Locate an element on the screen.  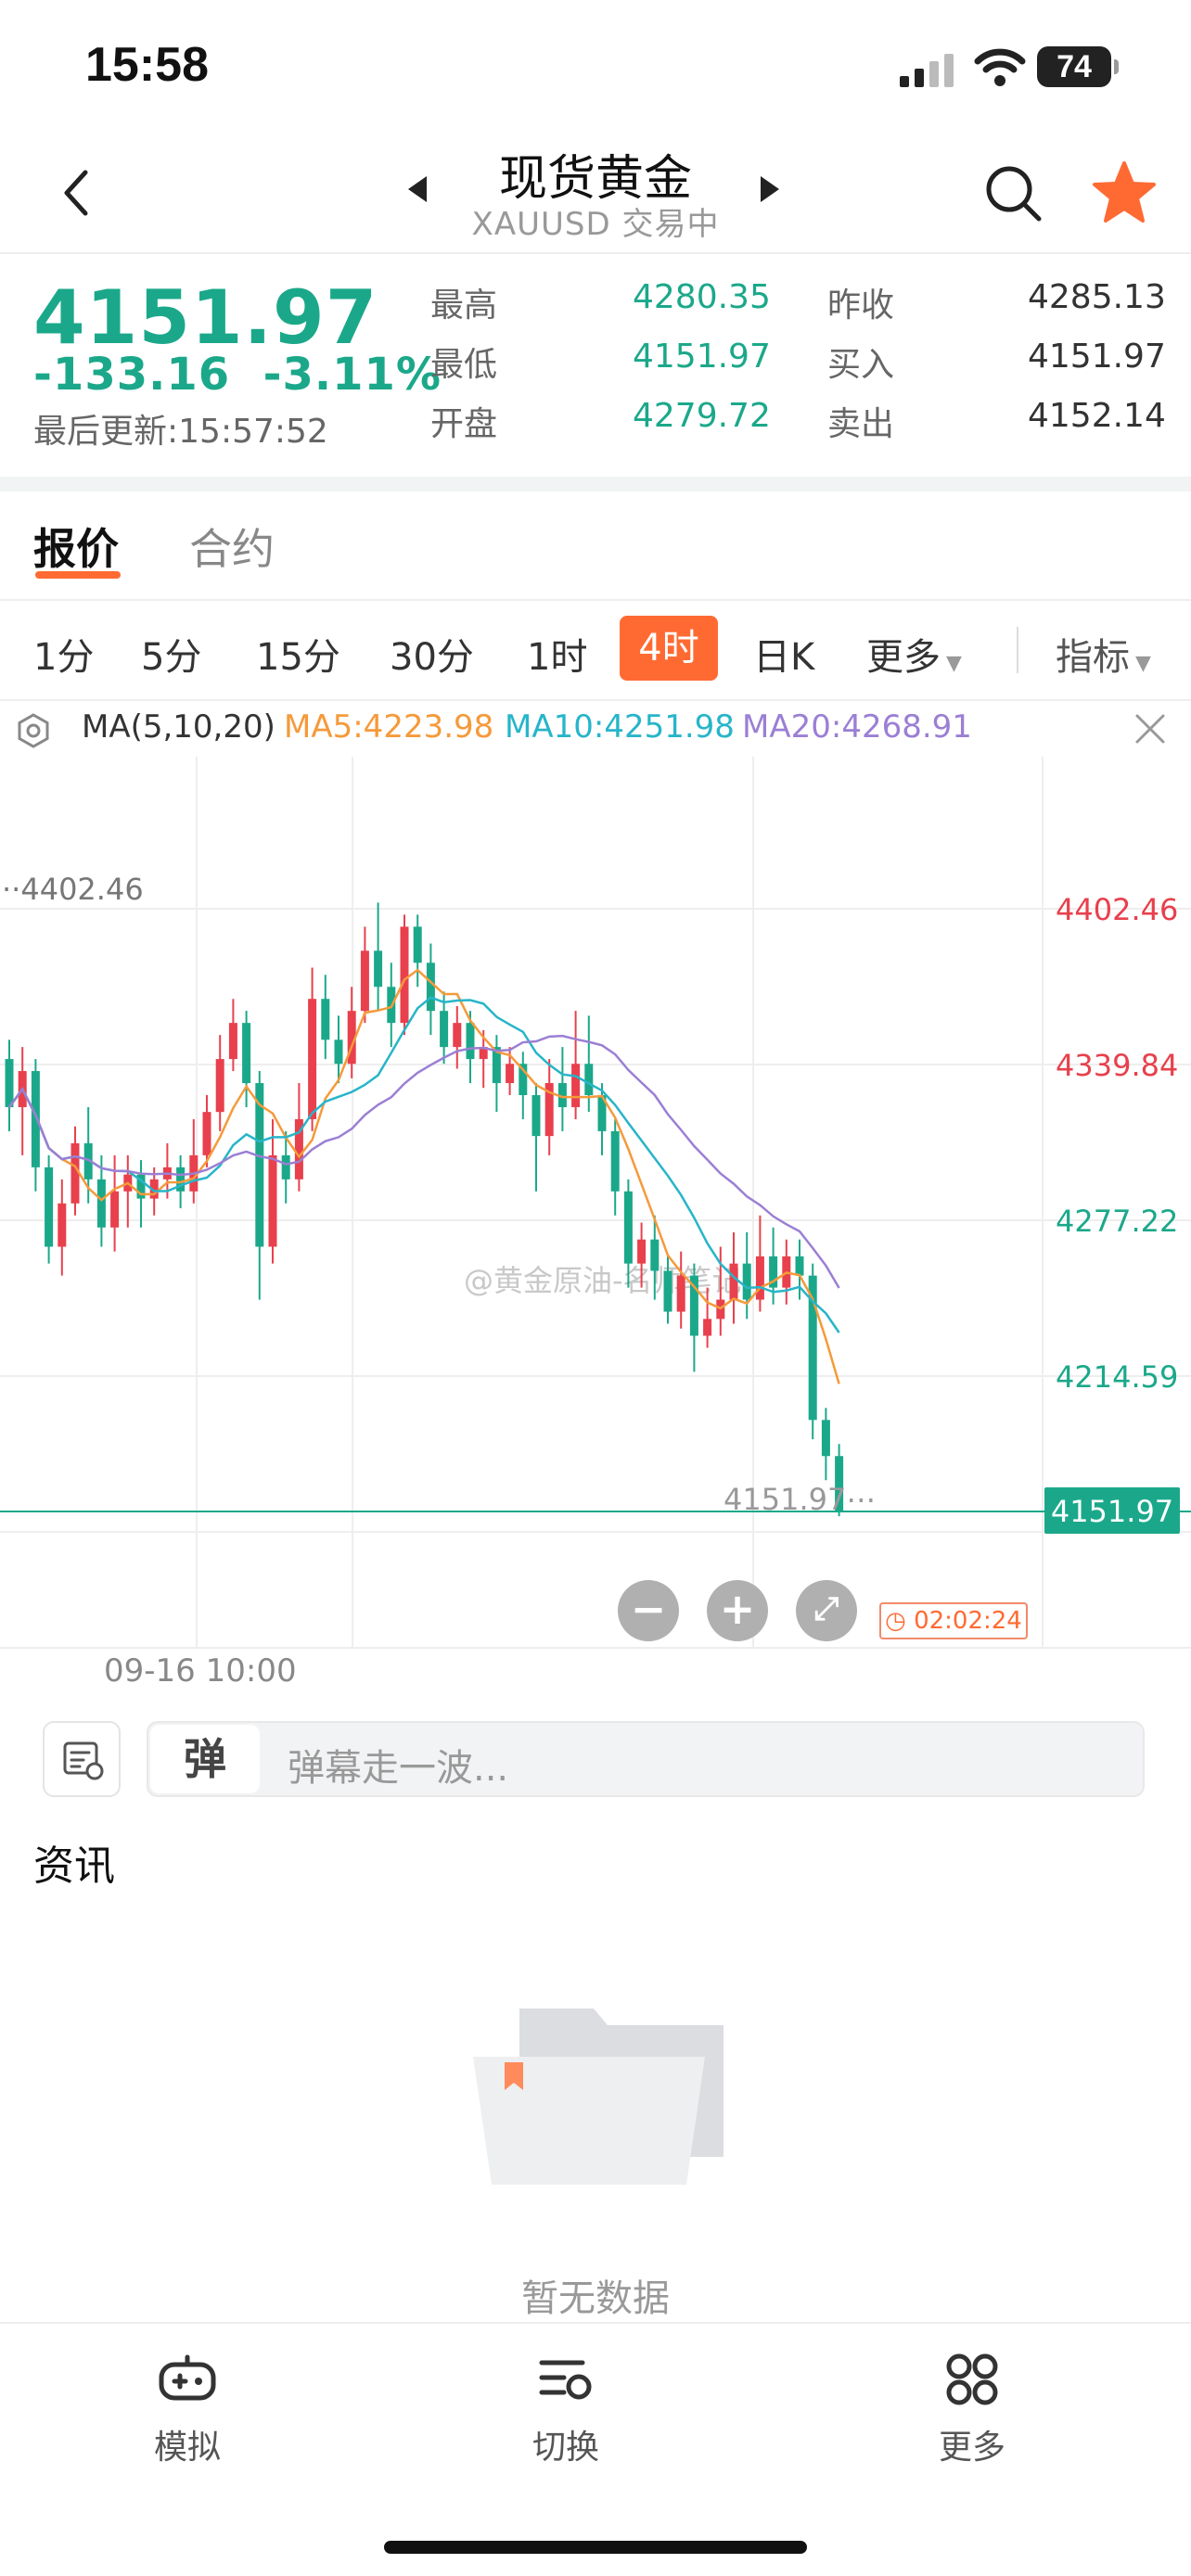
ma20-line is located at coordinates (424, 1162).